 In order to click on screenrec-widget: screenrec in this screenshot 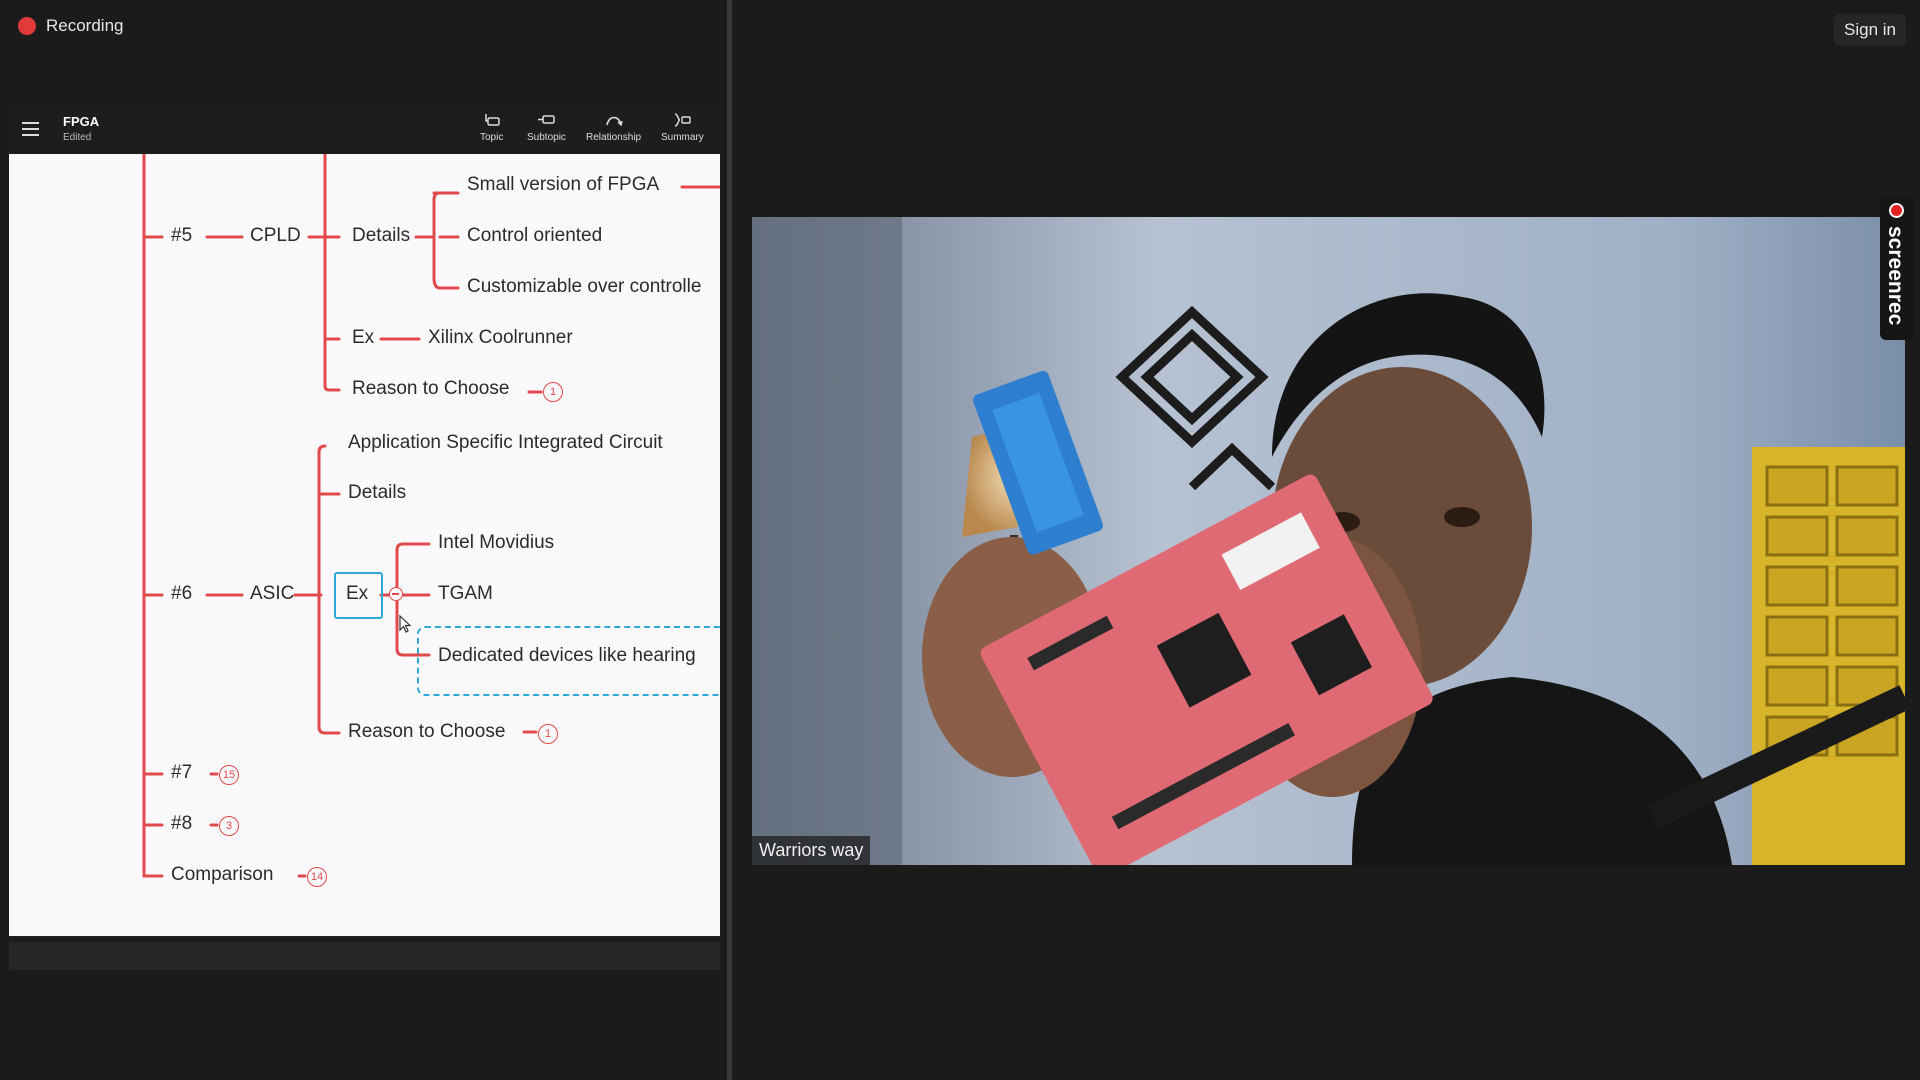, I will do `click(1897, 269)`.